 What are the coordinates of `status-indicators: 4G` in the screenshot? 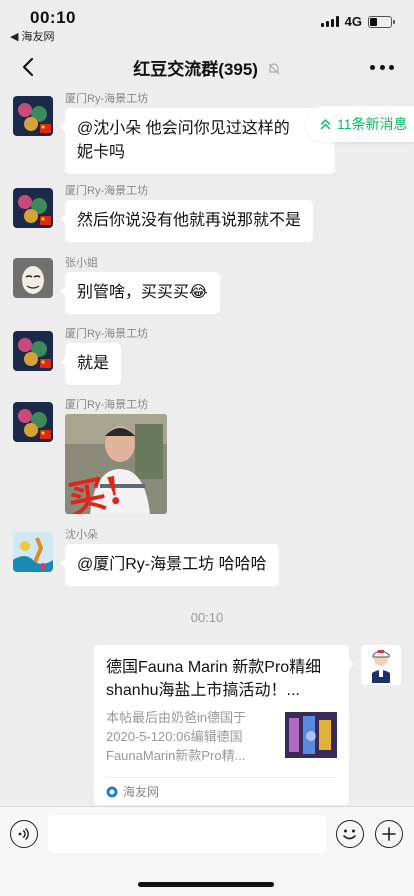 It's located at (357, 21).